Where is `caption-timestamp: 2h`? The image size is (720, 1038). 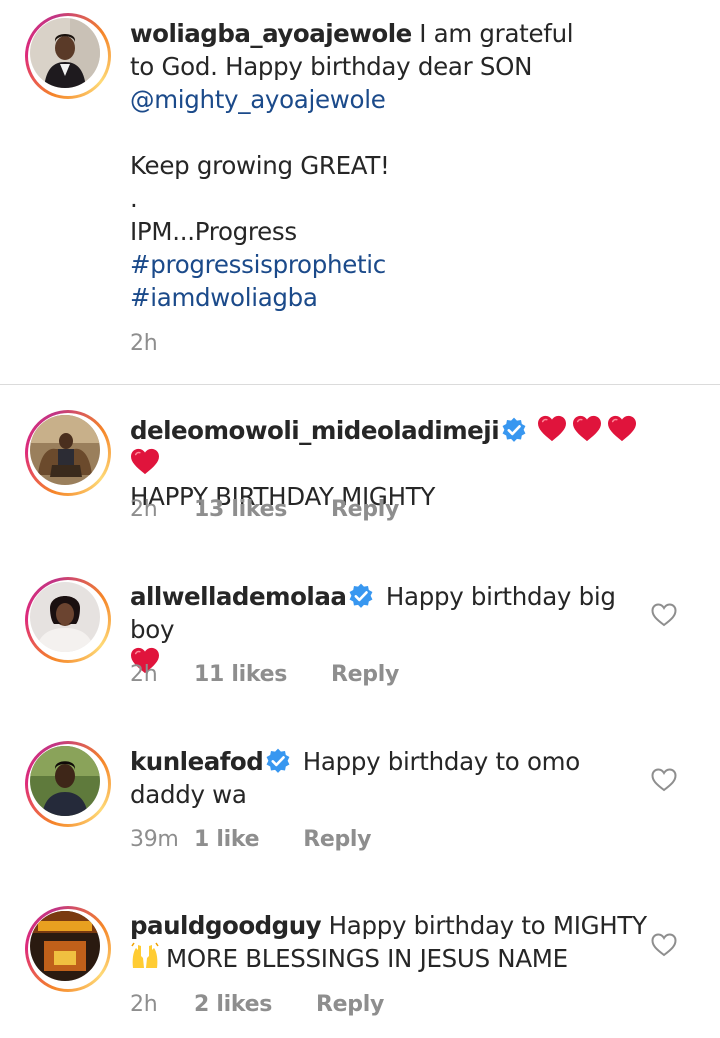
caption-timestamp: 2h is located at coordinates (144, 343).